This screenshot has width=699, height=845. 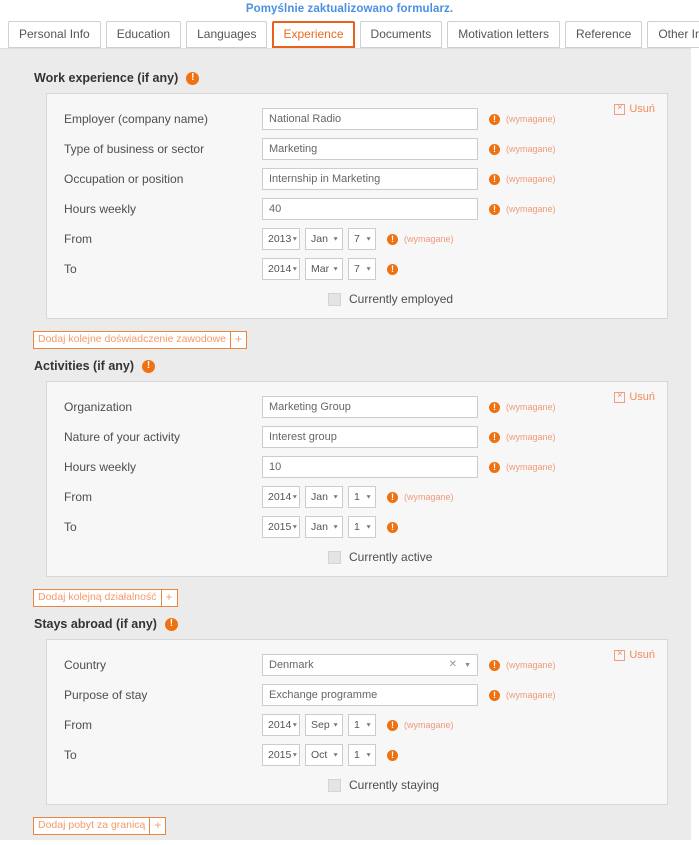 I want to click on field-row-country: Country Denmark ✕ ▼ (wymagane), so click(x=357, y=665).